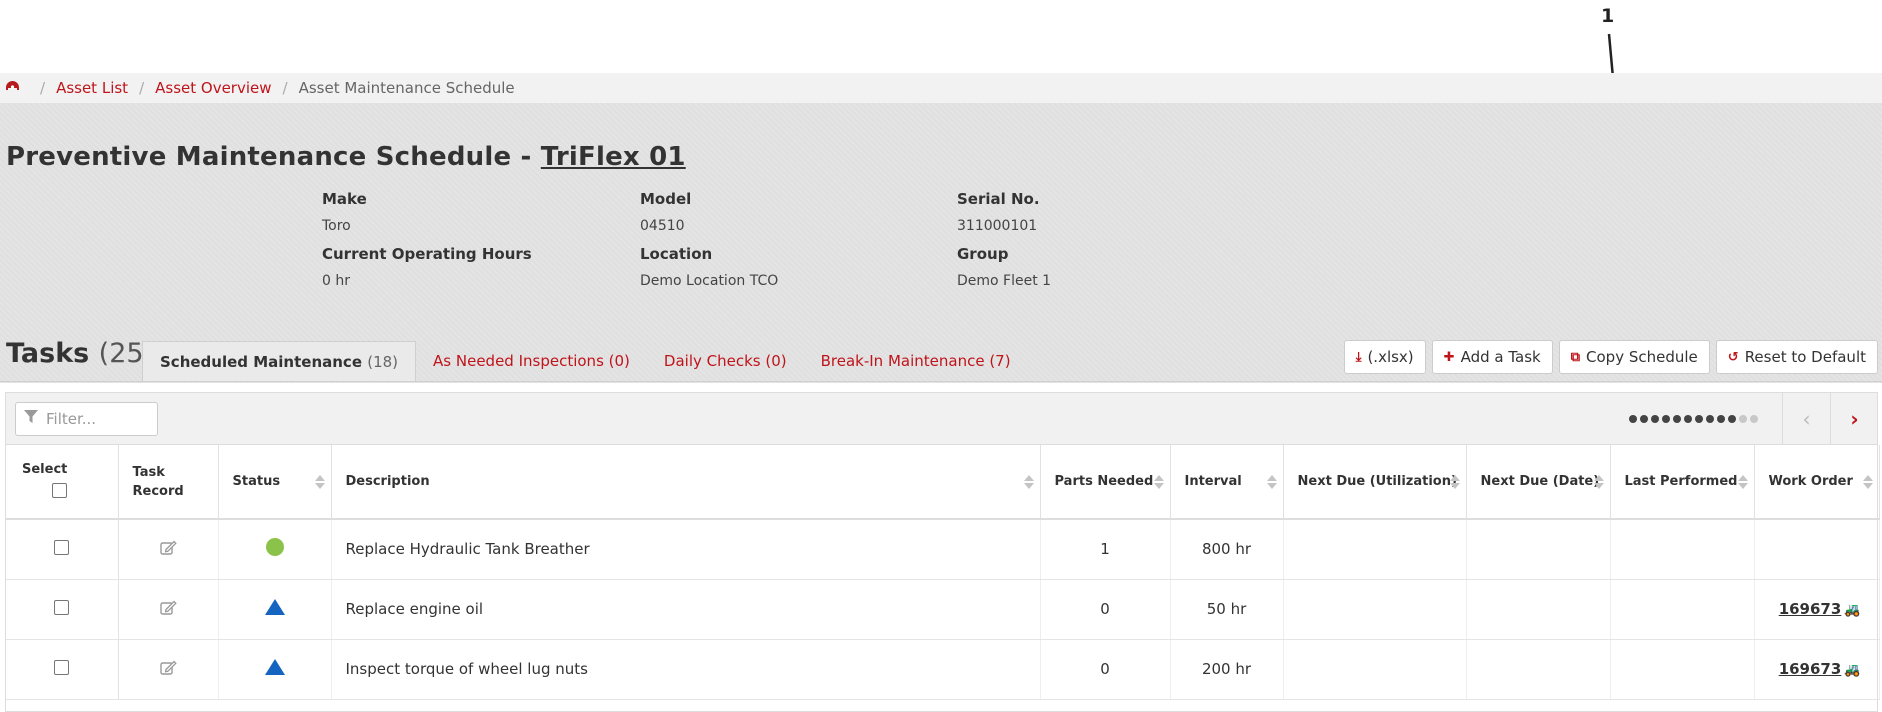 This screenshot has height=712, width=1882. I want to click on column-last-performed: Last Performed, so click(1682, 482).